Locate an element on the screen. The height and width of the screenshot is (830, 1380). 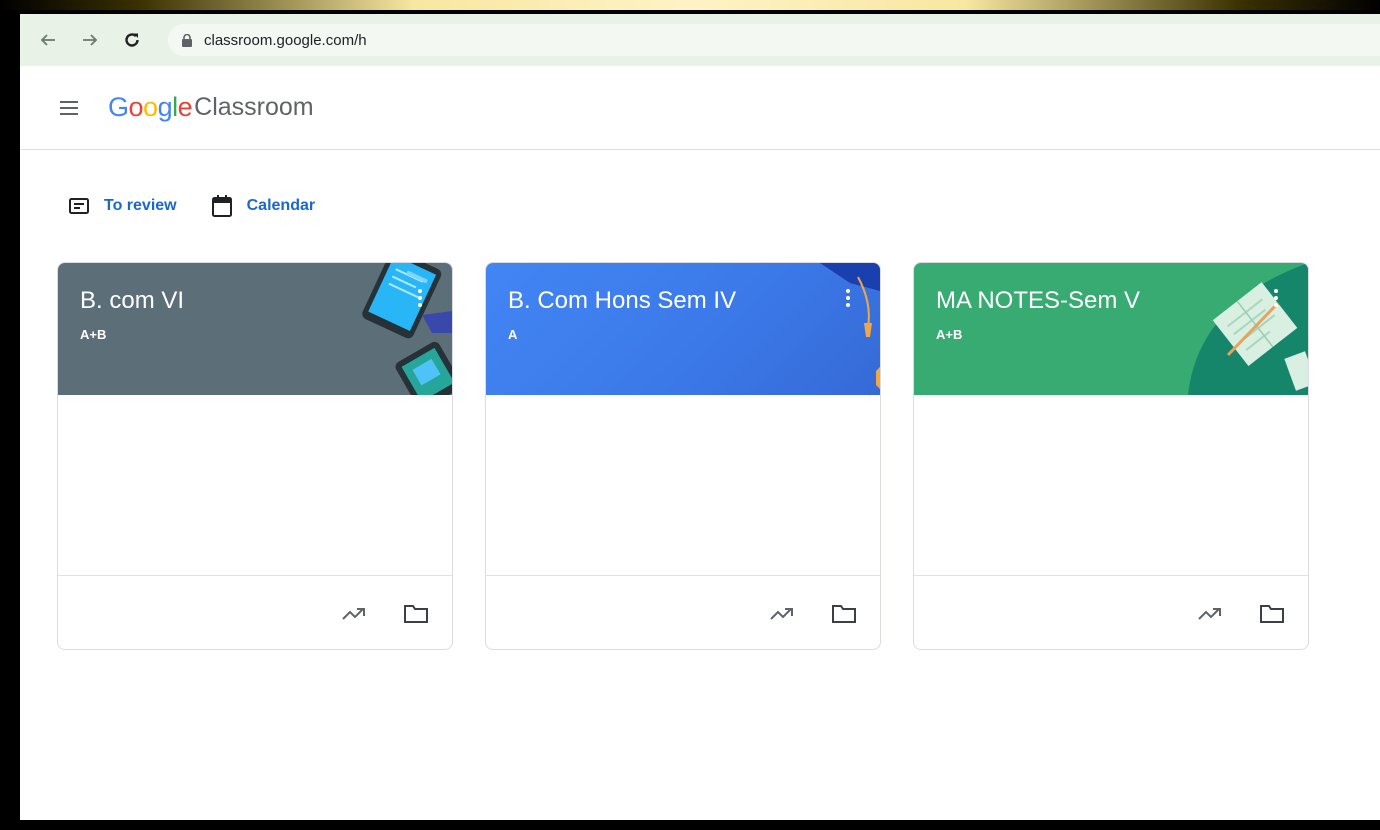
arrow-right-icon is located at coordinates (90, 40).